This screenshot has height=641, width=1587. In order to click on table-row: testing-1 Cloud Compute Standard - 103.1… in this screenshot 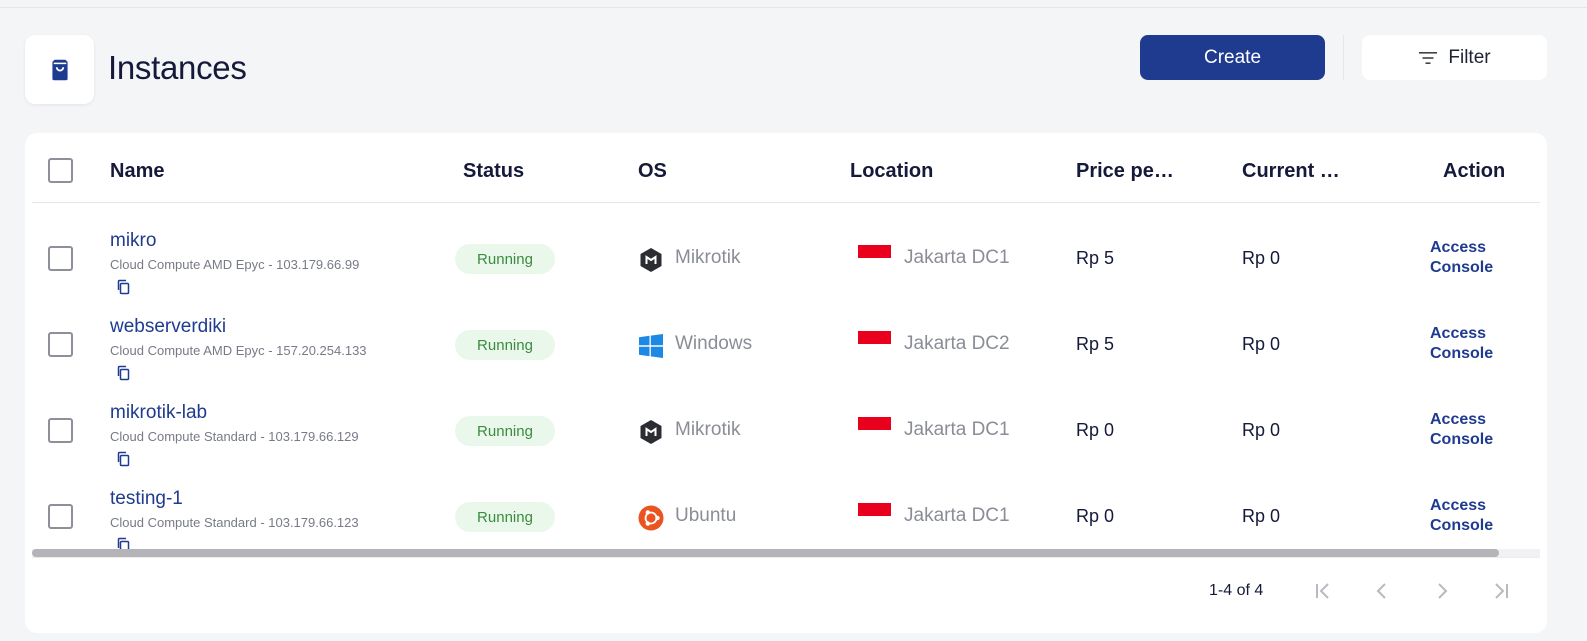, I will do `click(793, 515)`.